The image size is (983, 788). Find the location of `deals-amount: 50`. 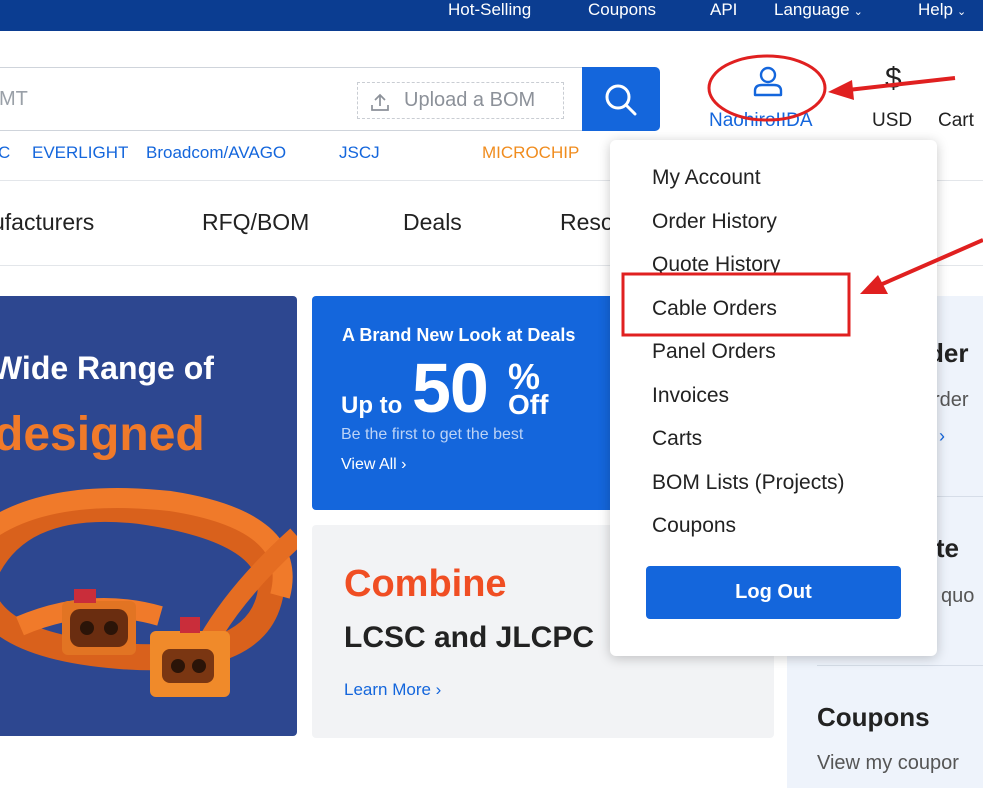

deals-amount: 50 is located at coordinates (450, 388).